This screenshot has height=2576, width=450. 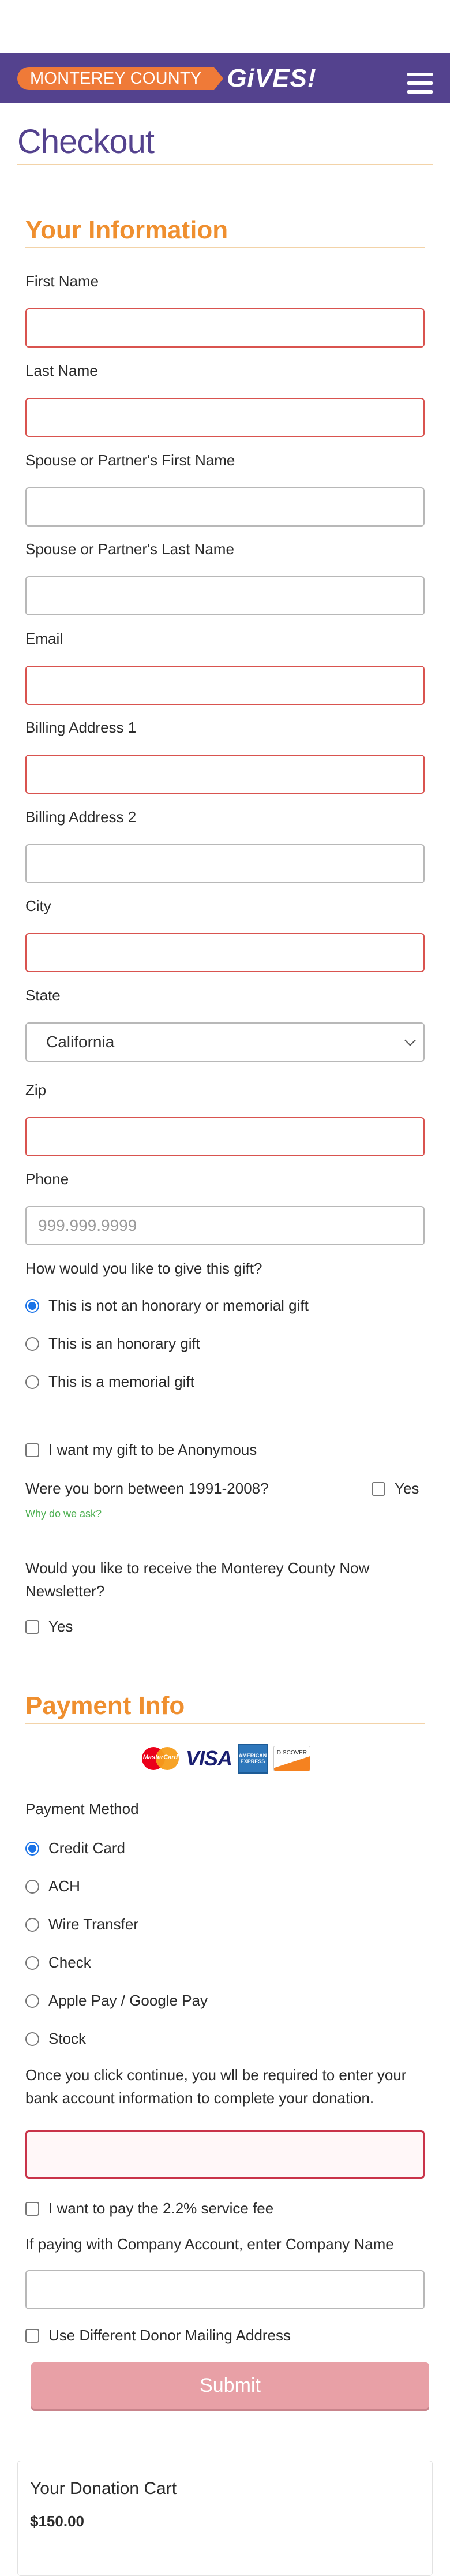 I want to click on payment-method-label: Stock, so click(x=67, y=2038).